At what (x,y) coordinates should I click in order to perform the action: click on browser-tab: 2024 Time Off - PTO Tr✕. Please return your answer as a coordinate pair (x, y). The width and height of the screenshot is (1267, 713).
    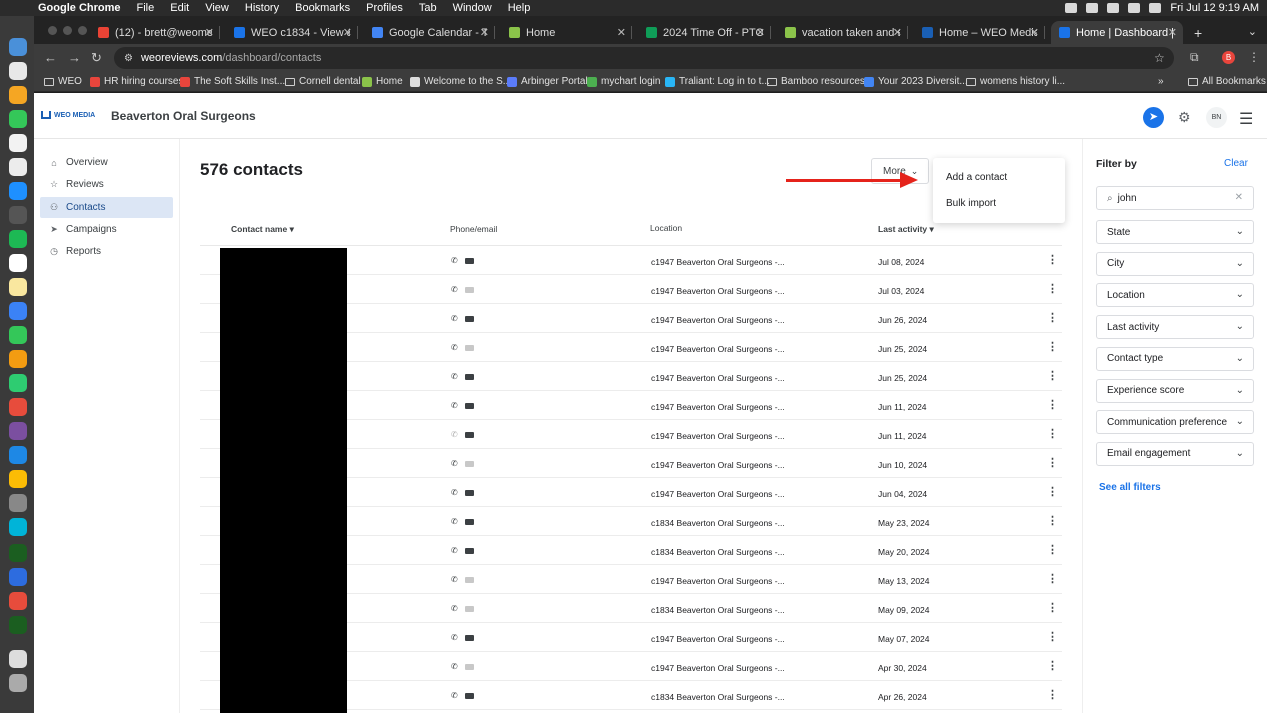
    Looking at the image, I should click on (704, 32).